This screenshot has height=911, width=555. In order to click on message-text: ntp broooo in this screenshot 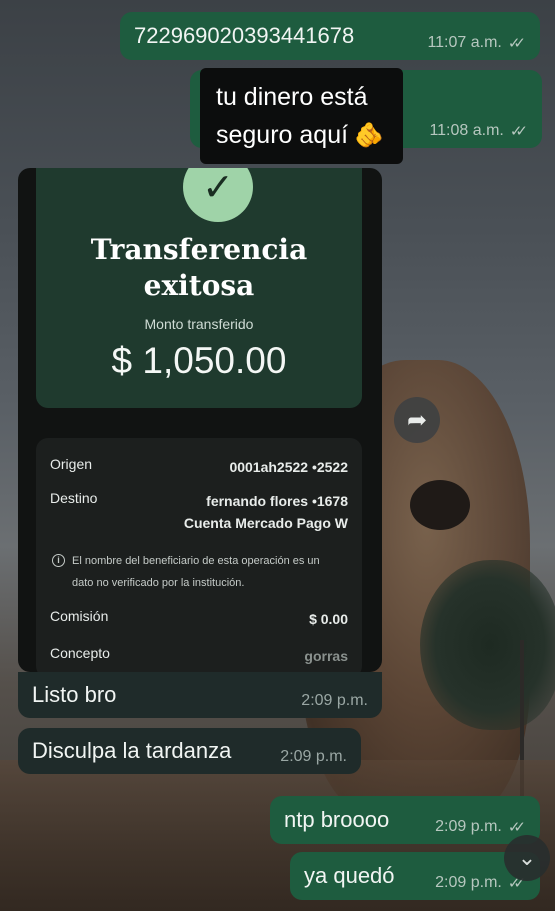, I will do `click(337, 819)`.